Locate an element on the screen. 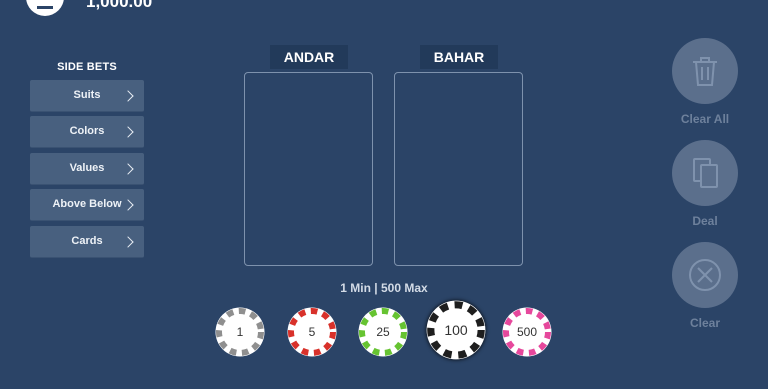 This screenshot has height=389, width=768. balance: 1,000.00 is located at coordinates (119, 5).